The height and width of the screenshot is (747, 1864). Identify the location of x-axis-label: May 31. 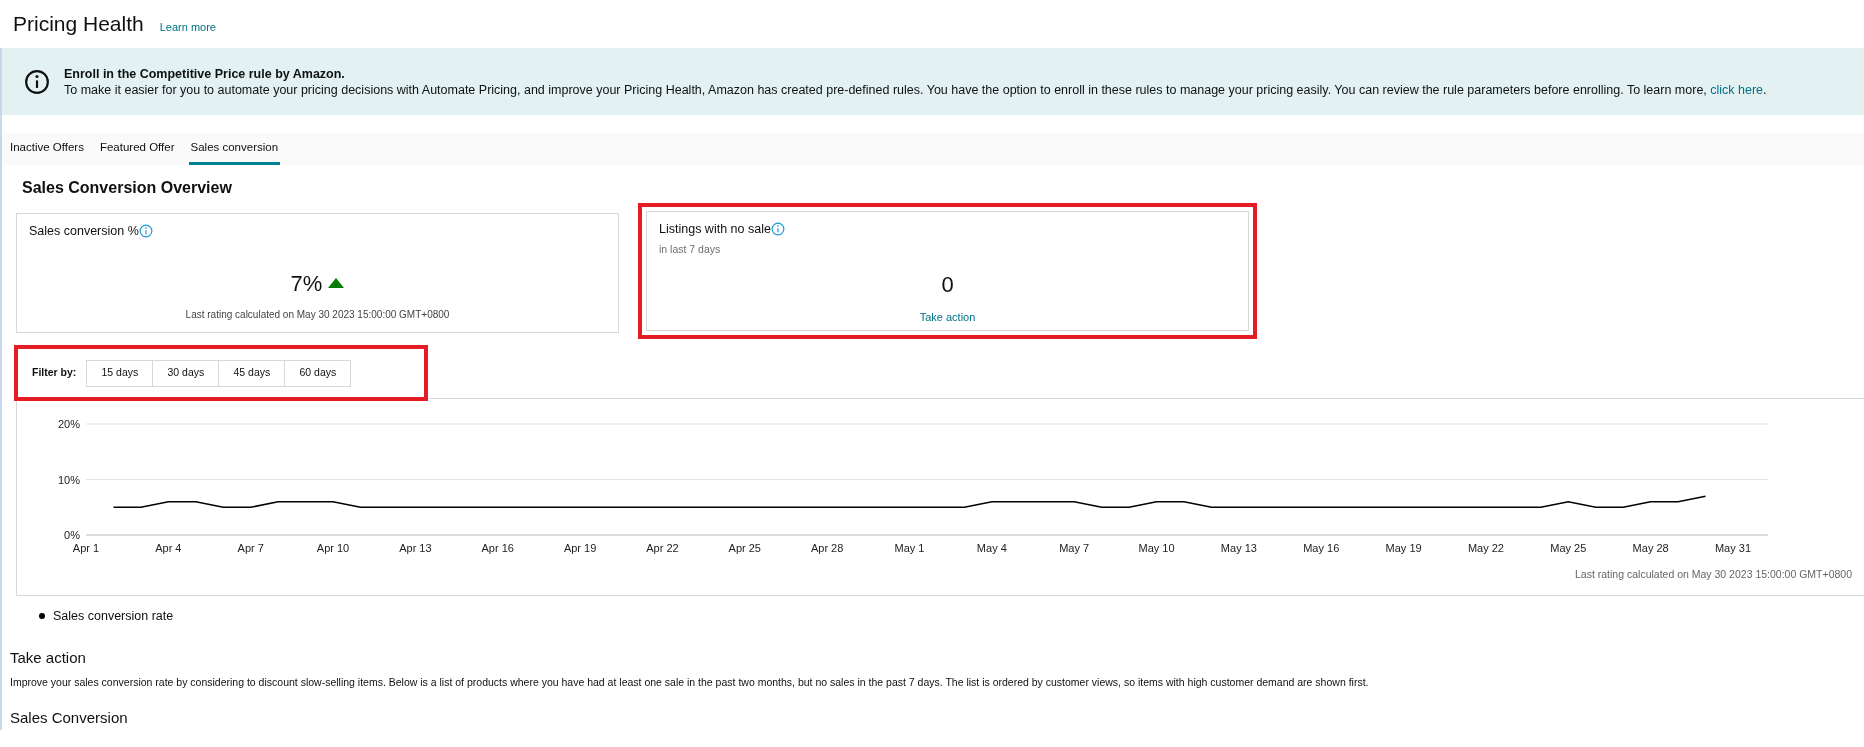
(1733, 548).